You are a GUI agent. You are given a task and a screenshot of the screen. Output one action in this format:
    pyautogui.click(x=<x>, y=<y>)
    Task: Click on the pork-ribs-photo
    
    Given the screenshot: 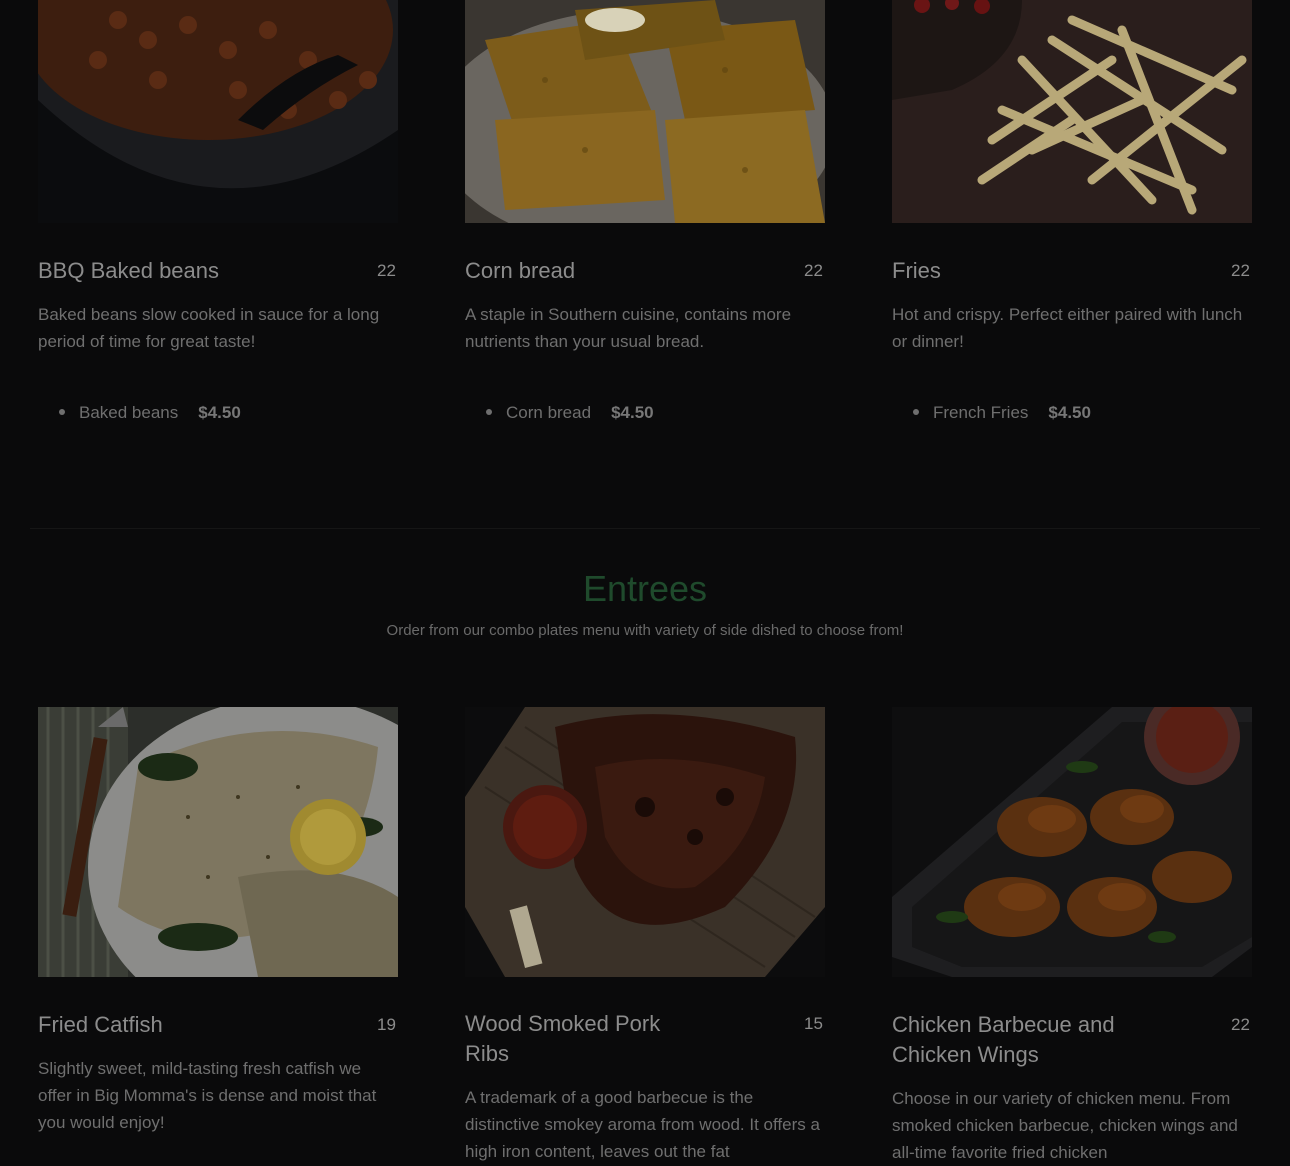 What is the action you would take?
    pyautogui.click(x=645, y=842)
    